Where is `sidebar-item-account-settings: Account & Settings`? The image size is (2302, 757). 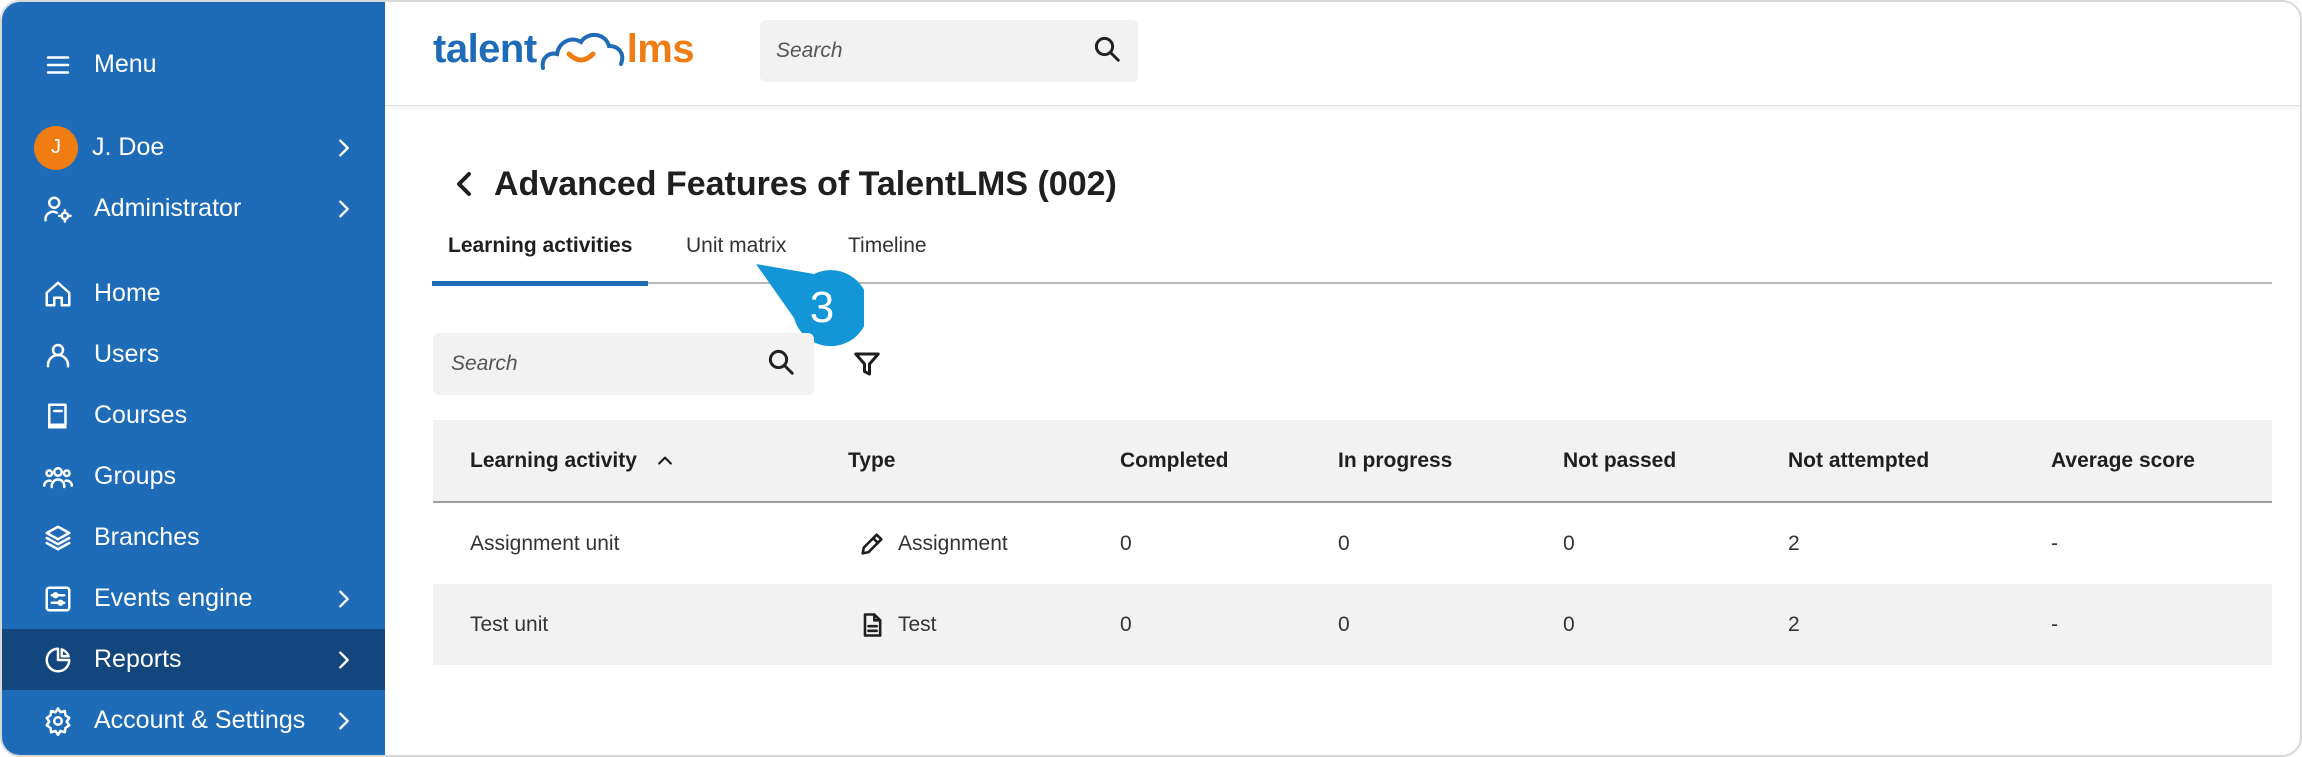 sidebar-item-account-settings: Account & Settings is located at coordinates (193, 720).